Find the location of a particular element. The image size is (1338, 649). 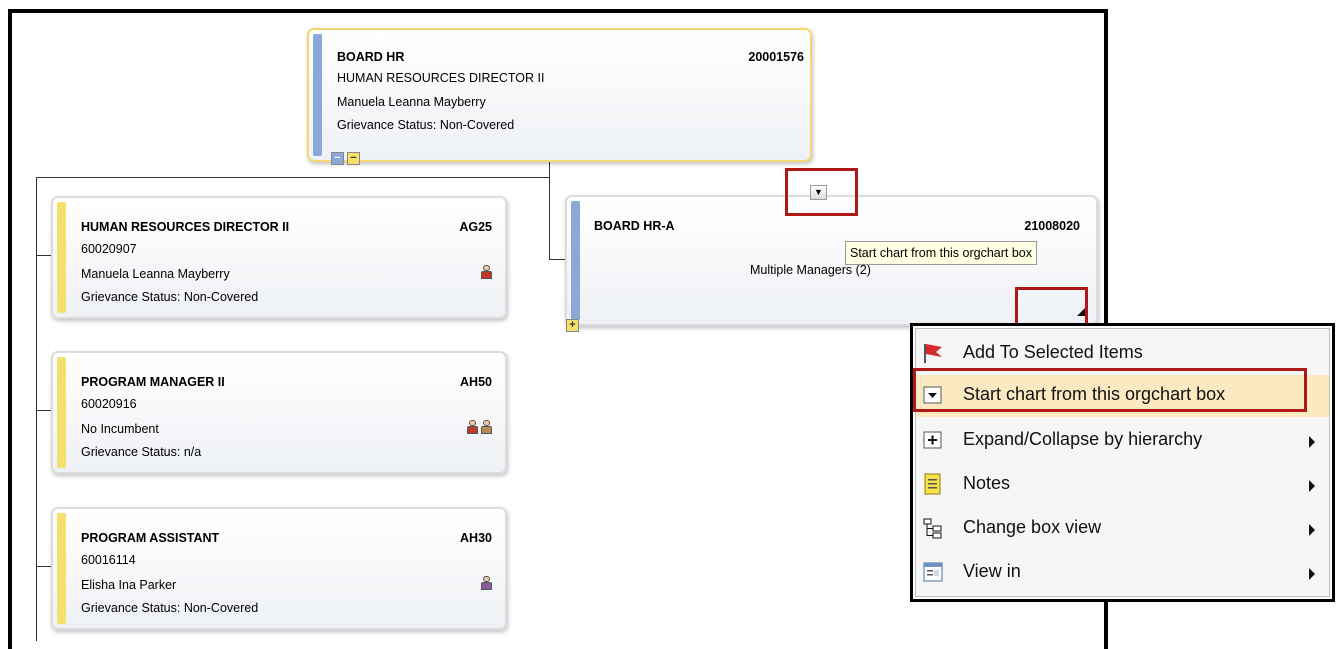

hierarchy-tree-icon is located at coordinates (932, 528).